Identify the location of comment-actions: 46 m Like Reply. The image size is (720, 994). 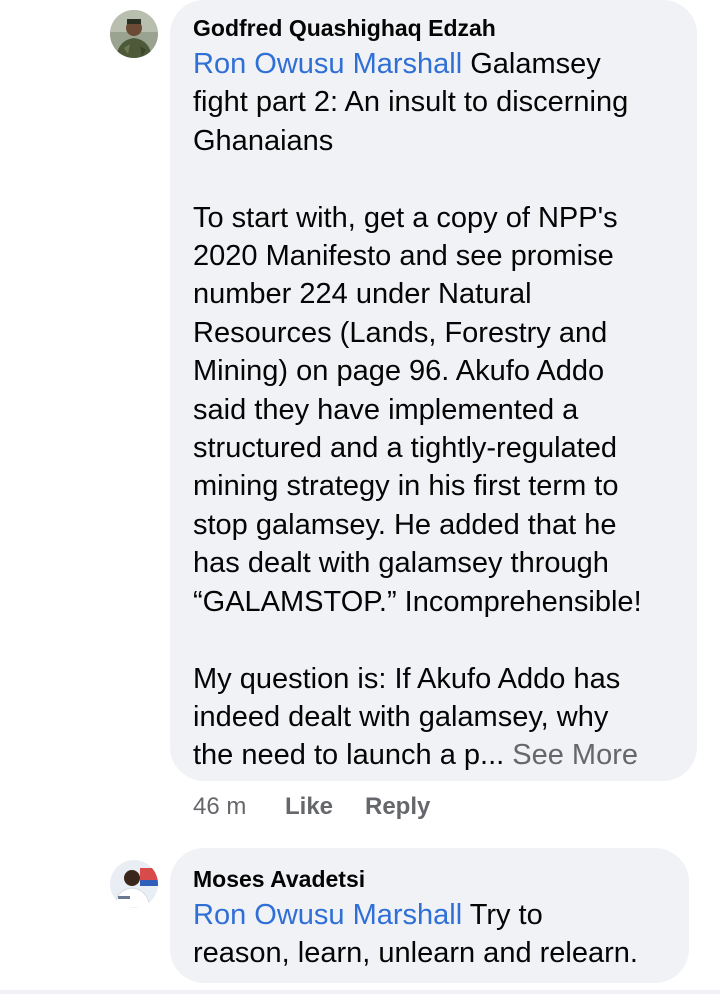
(393, 807).